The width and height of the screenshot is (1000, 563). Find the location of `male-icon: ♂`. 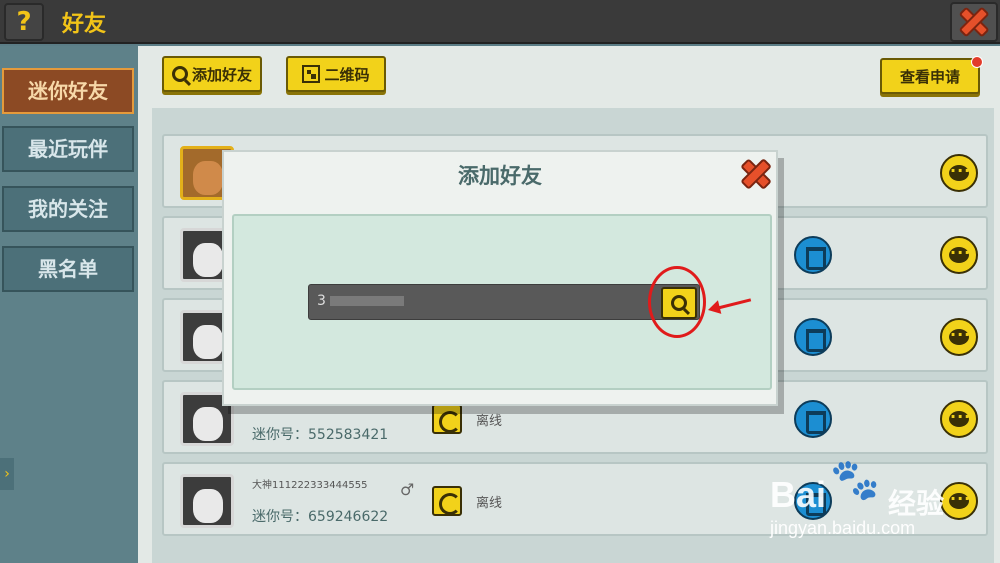

male-icon: ♂ is located at coordinates (407, 489).